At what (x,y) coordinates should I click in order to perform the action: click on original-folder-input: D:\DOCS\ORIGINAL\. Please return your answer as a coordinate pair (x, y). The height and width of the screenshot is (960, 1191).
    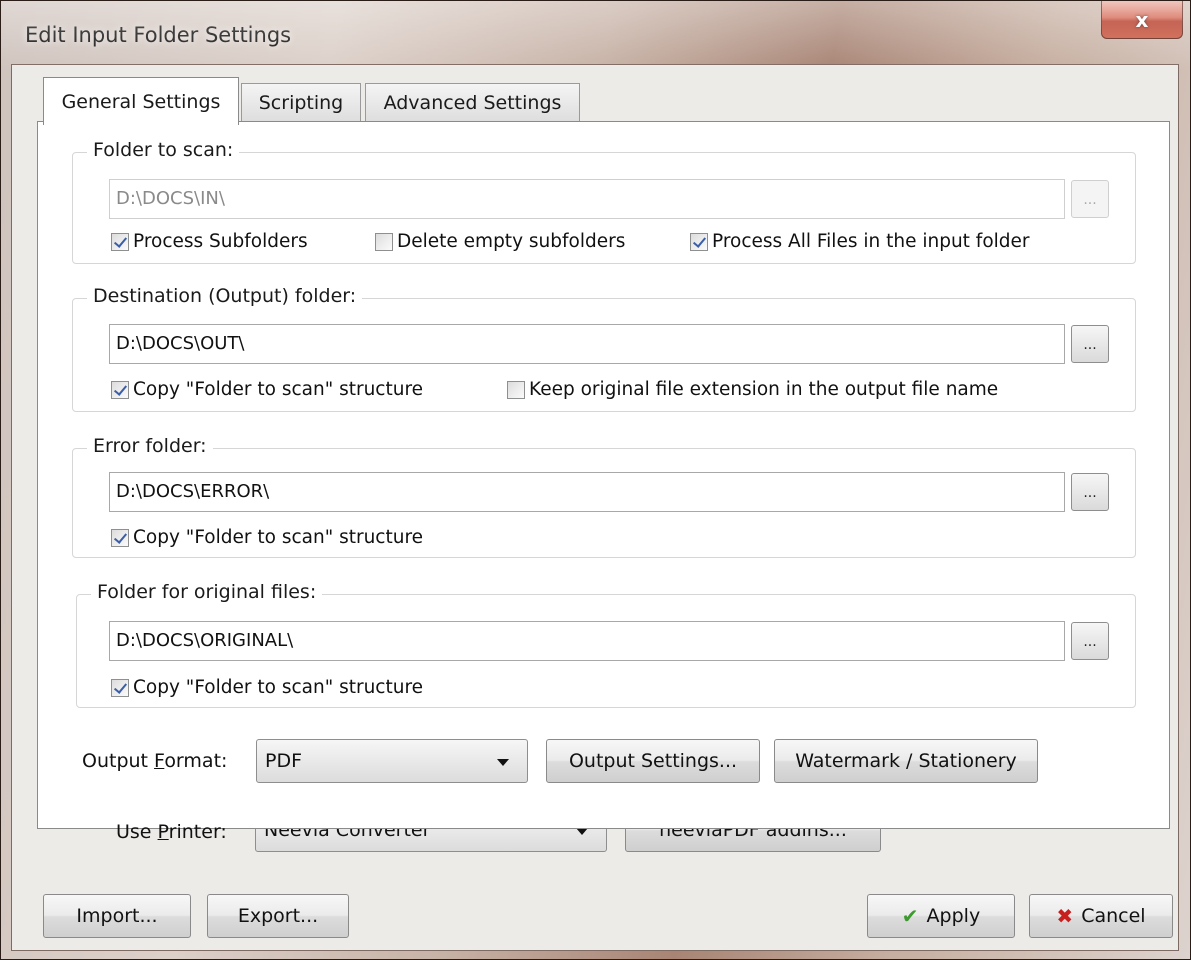
    Looking at the image, I should click on (587, 641).